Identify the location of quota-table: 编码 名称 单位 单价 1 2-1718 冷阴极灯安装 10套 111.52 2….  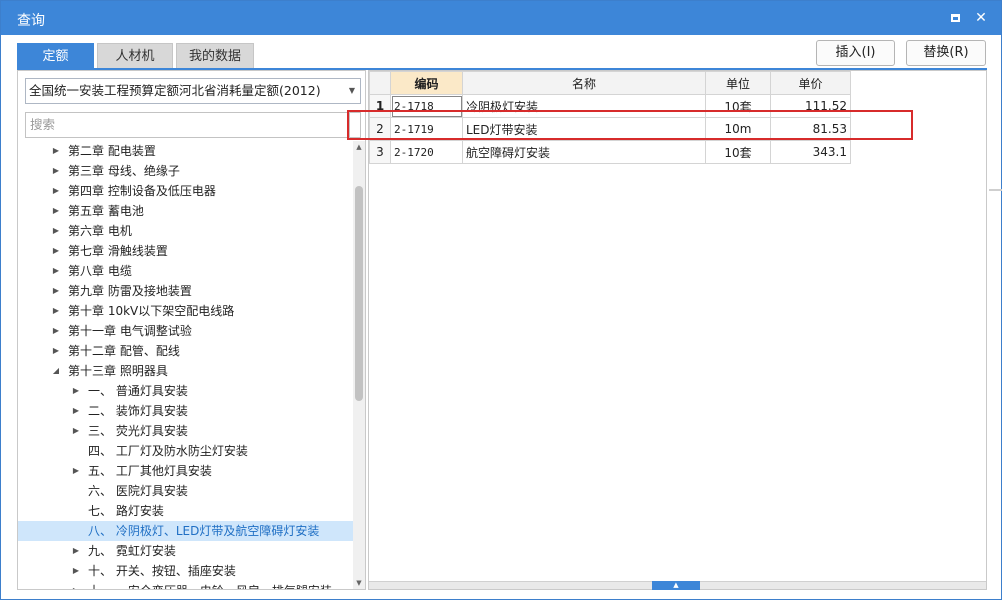
(610, 117).